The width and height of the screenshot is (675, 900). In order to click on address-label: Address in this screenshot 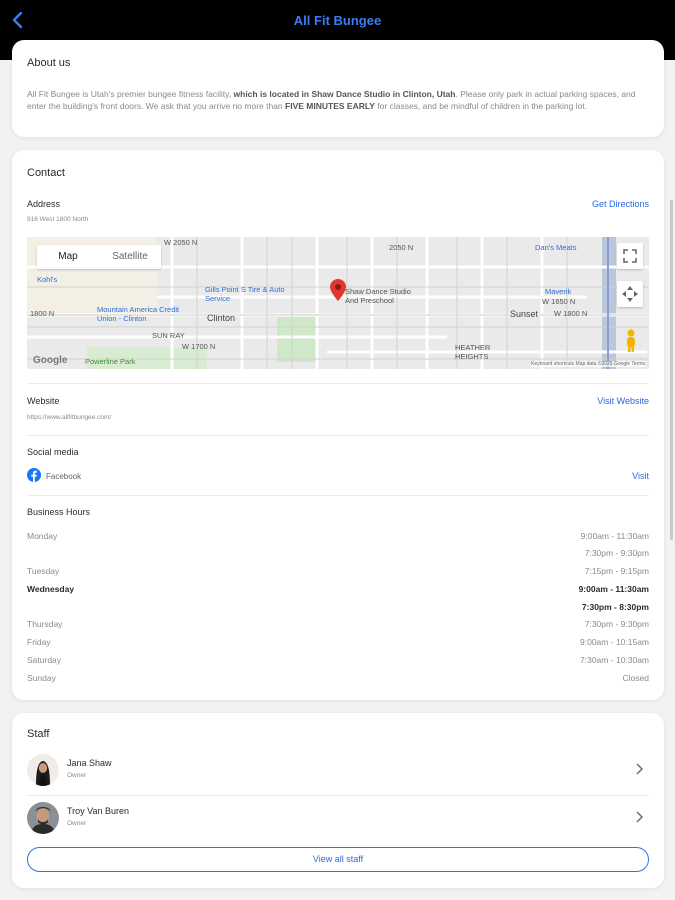, I will do `click(44, 204)`.